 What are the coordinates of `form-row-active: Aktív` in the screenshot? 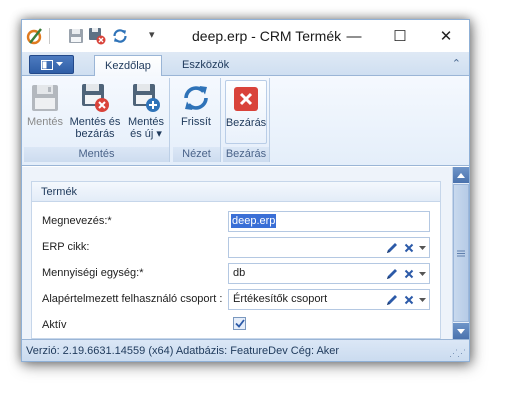 It's located at (236, 326).